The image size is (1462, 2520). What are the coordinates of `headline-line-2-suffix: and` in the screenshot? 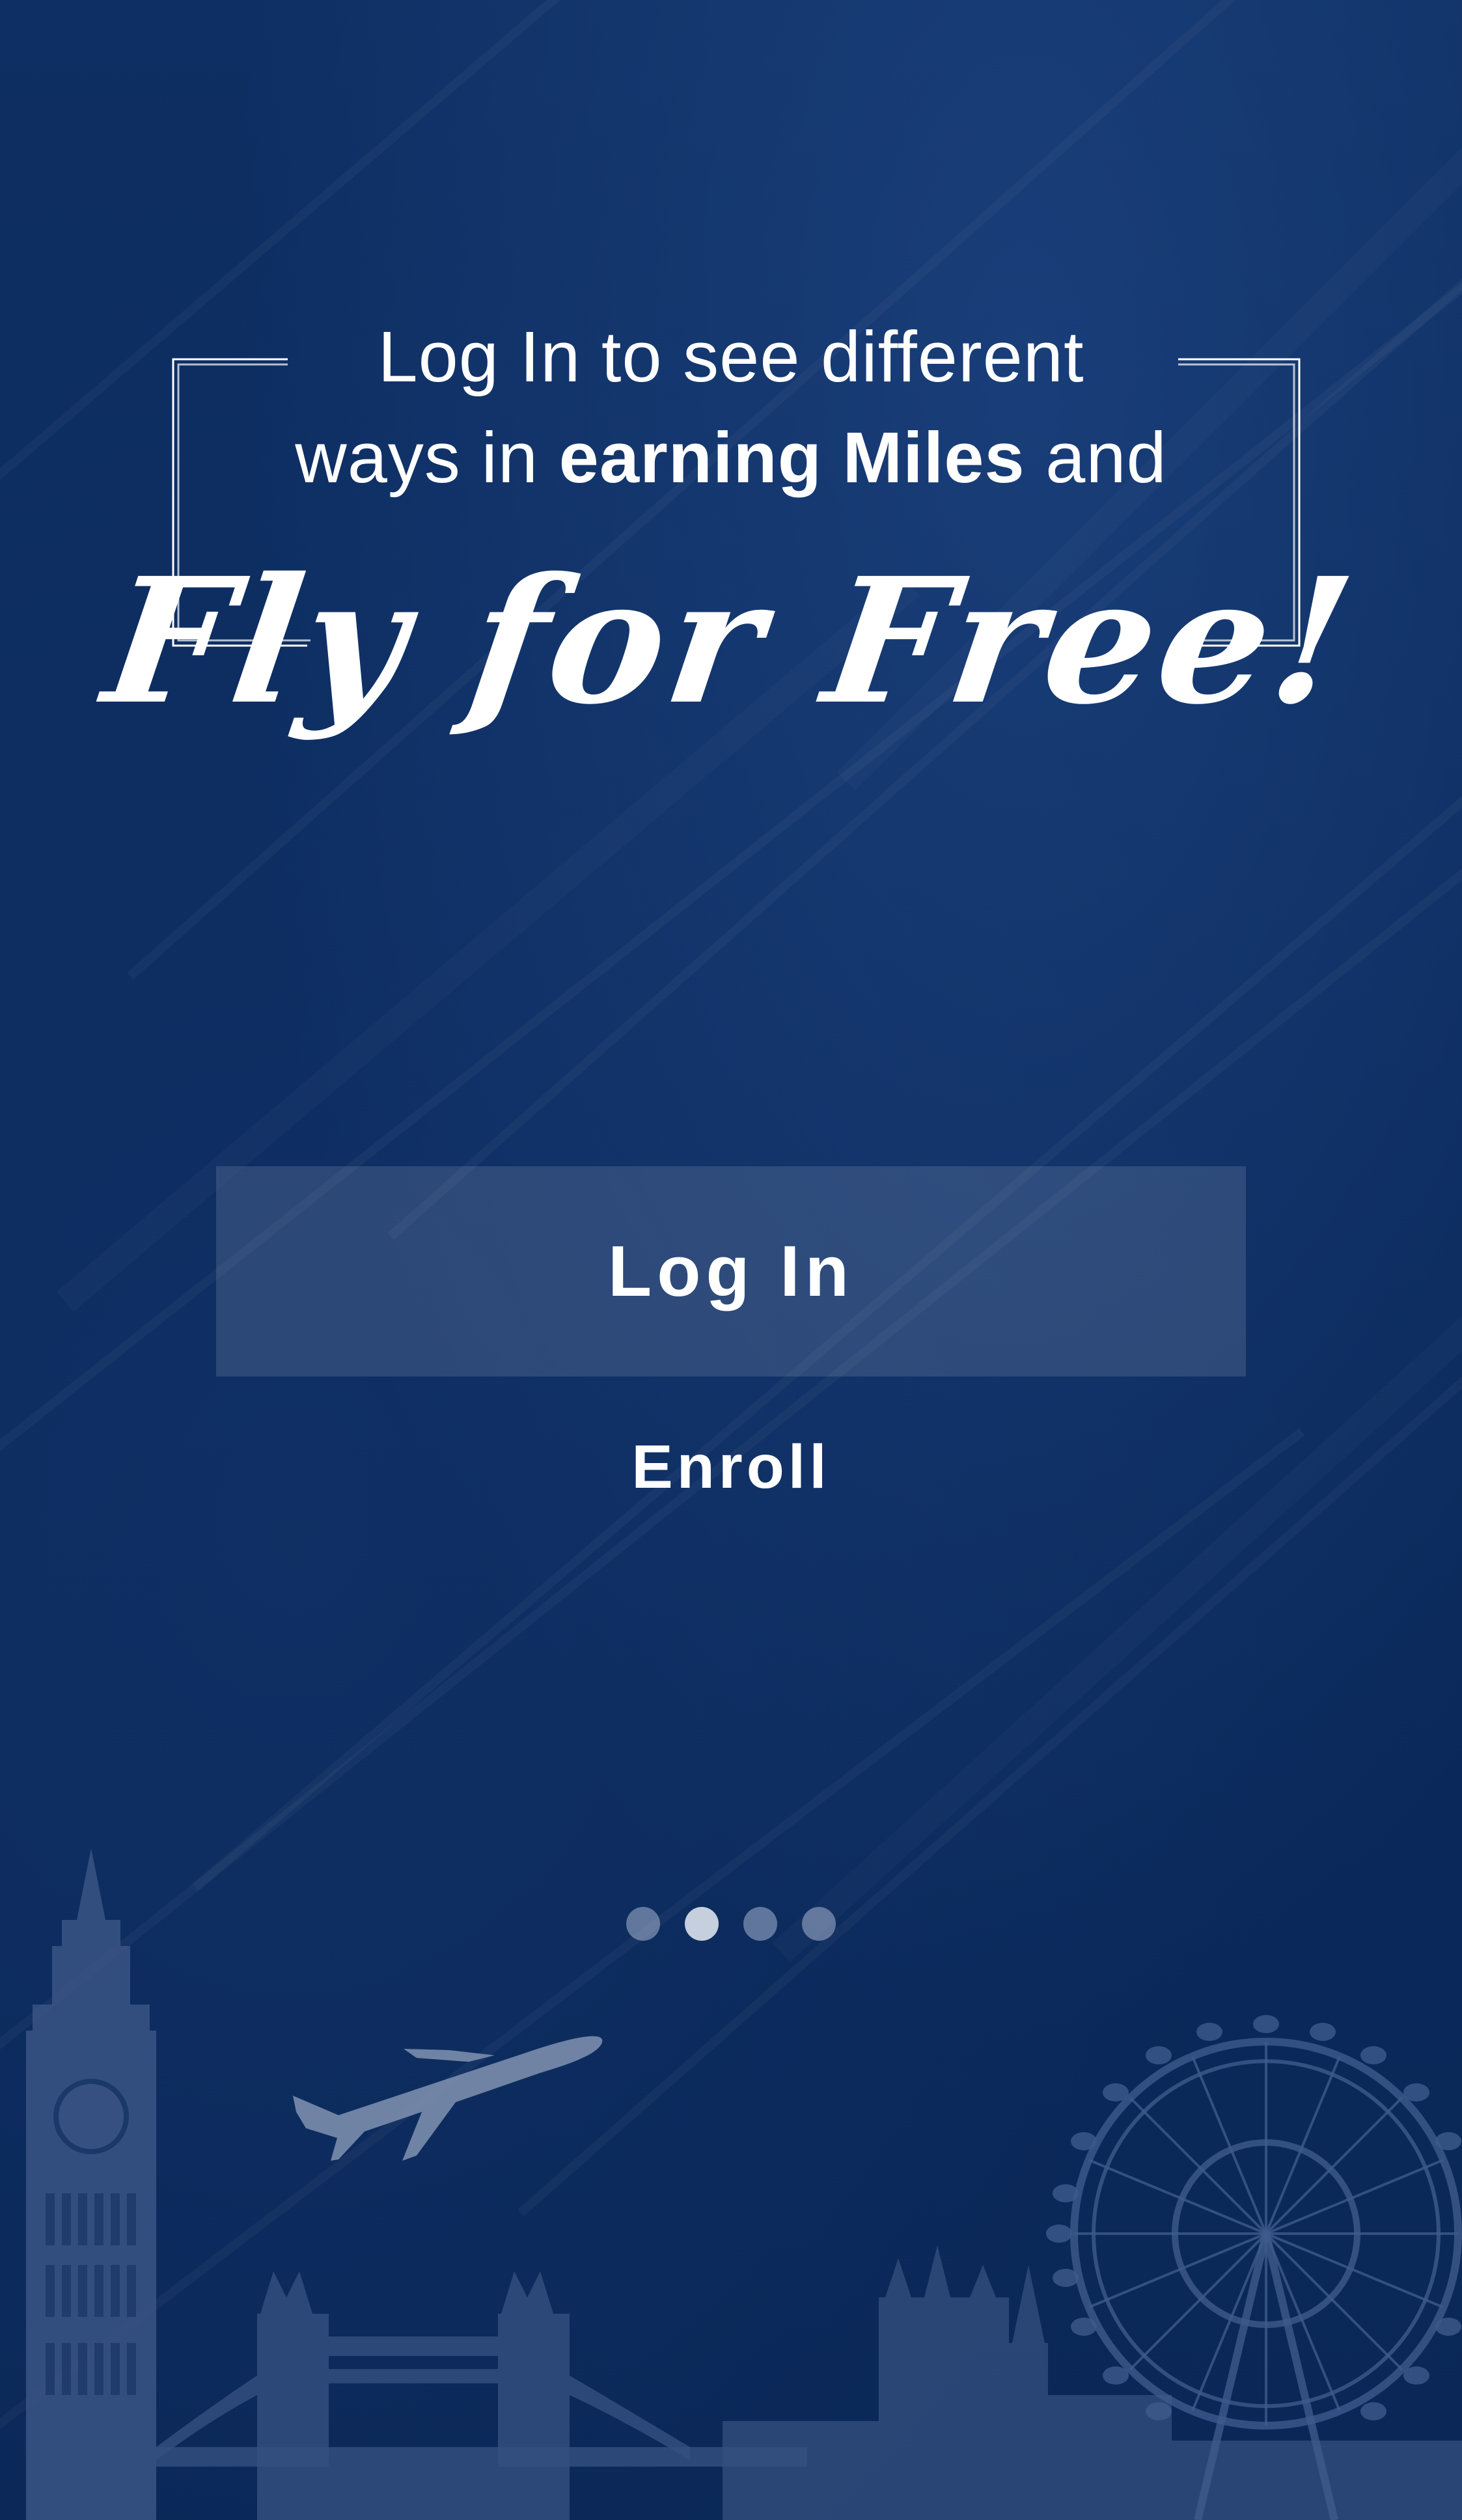 It's located at (1096, 458).